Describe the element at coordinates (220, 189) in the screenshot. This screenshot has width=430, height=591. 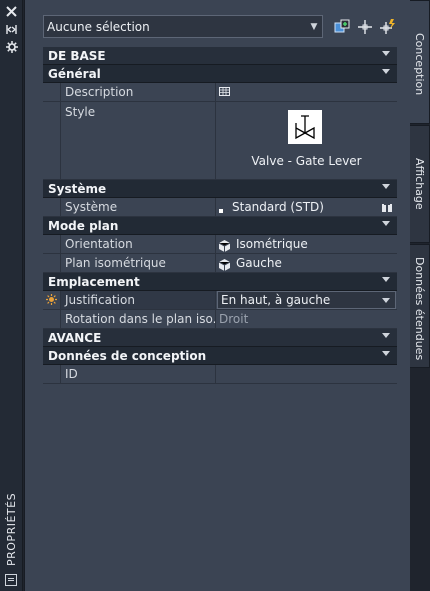
I see `category-systeme: Système` at that location.